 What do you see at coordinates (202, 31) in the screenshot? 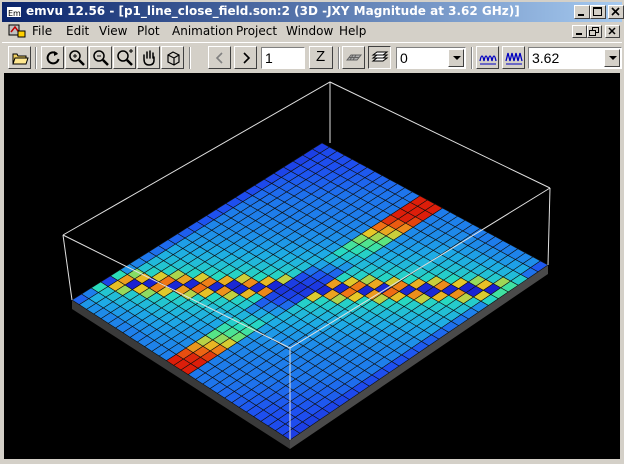
I see `menu-animation: Animation` at bounding box center [202, 31].